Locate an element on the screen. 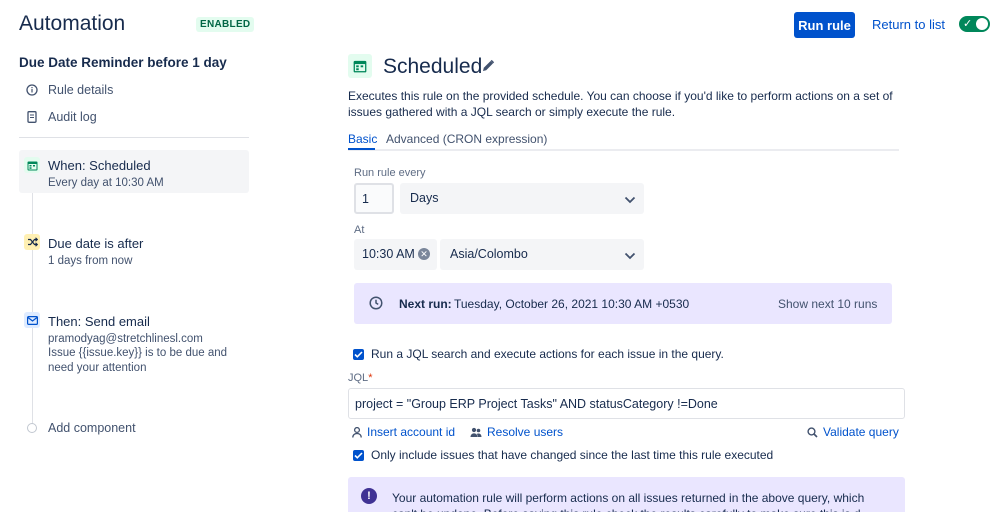 This screenshot has height=512, width=999. resolve-users-link: Resolve users is located at coordinates (516, 432).